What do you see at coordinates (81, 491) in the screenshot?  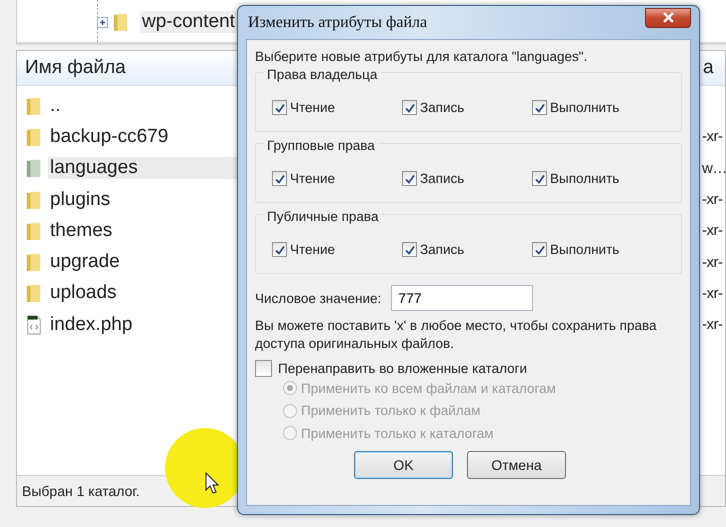 I see `status-text: Выбран 1 каталог.` at bounding box center [81, 491].